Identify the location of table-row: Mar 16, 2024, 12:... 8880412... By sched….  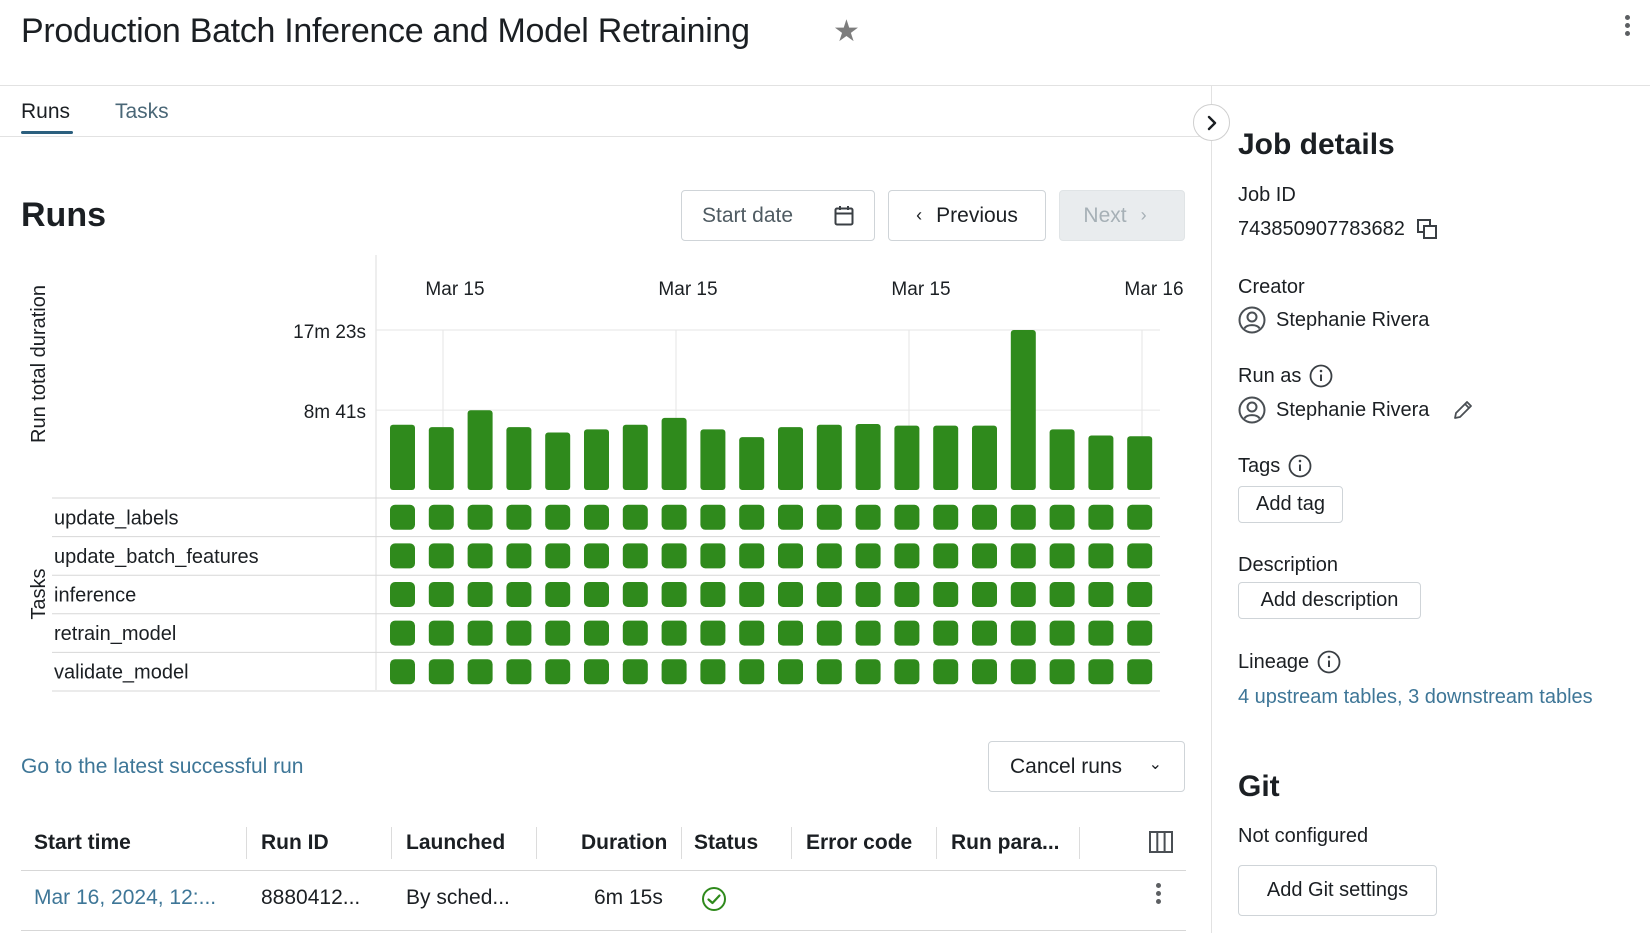
(603, 901).